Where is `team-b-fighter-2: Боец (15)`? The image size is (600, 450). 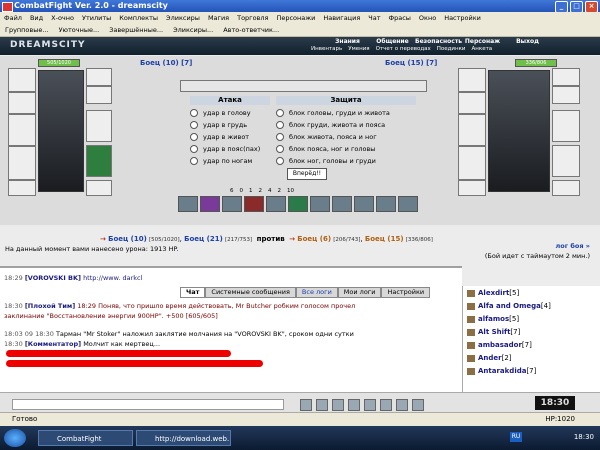 team-b-fighter-2: Боец (15) is located at coordinates (384, 239).